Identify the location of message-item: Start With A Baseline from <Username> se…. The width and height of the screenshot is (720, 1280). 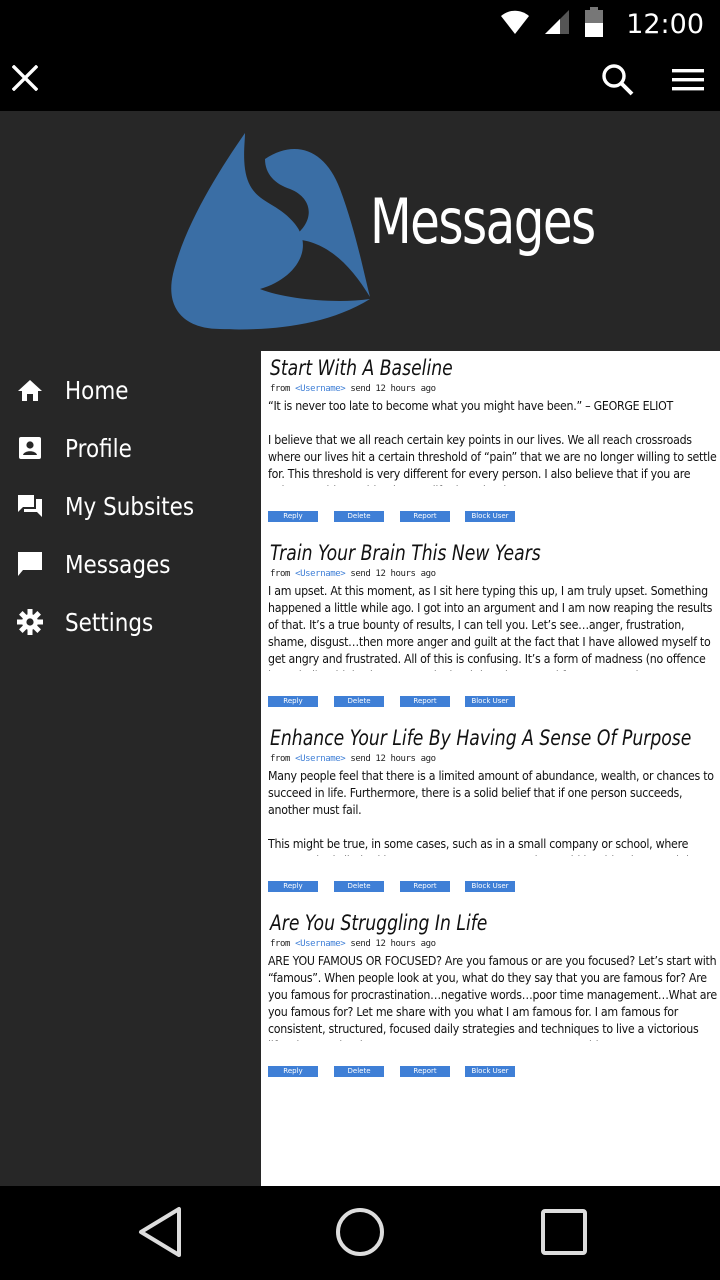
(490, 443).